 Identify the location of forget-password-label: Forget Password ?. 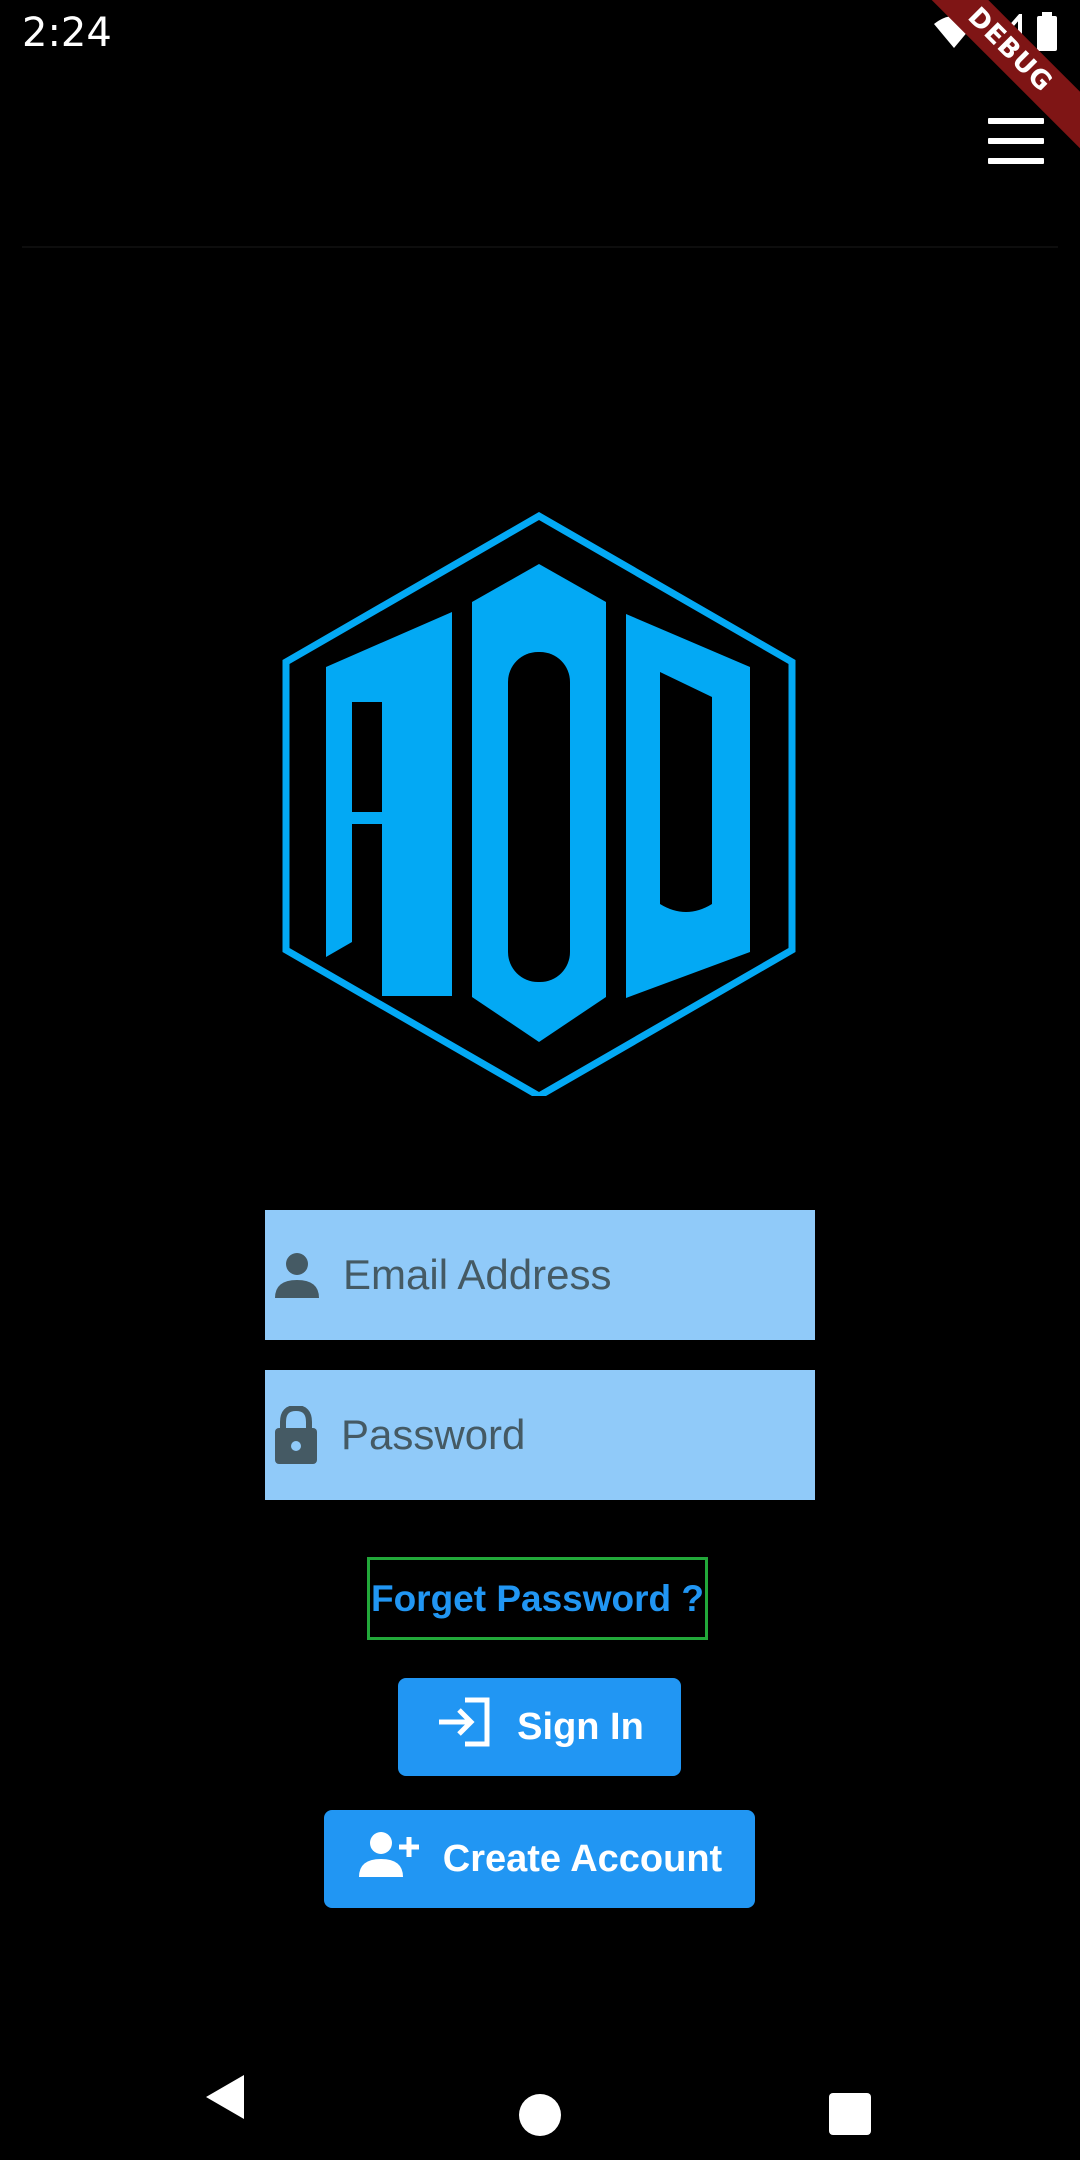
(537, 1598).